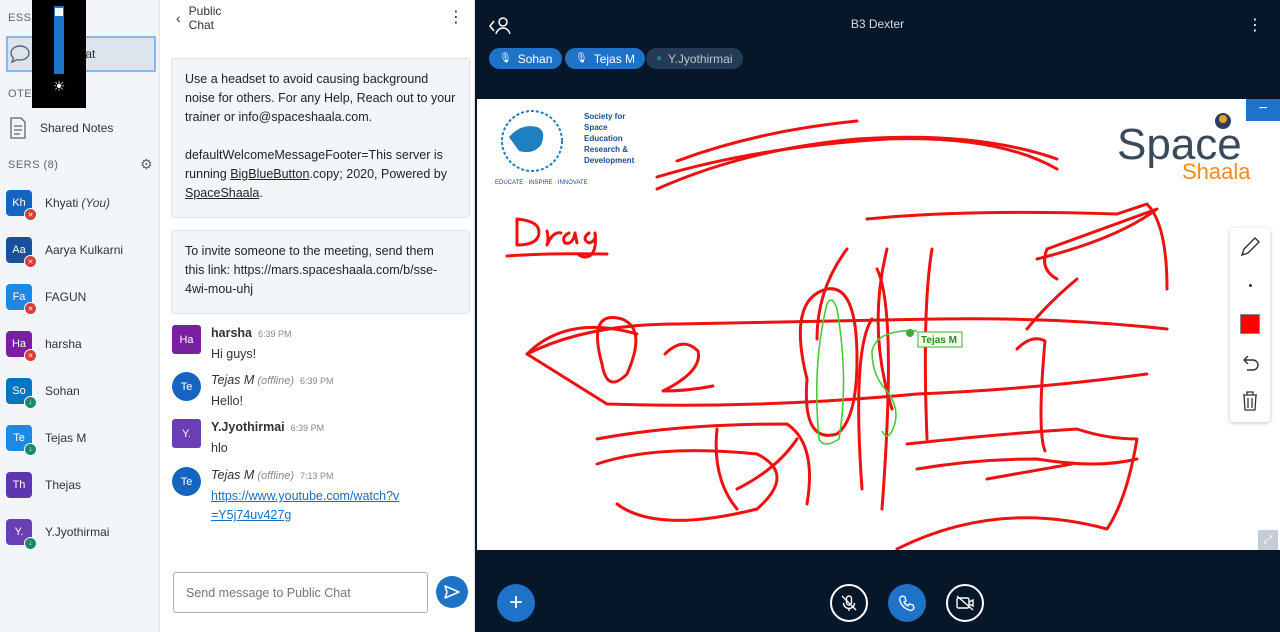 The height and width of the screenshot is (632, 1280). Describe the element at coordinates (300, 592) in the screenshot. I see `chat-message-input` at that location.